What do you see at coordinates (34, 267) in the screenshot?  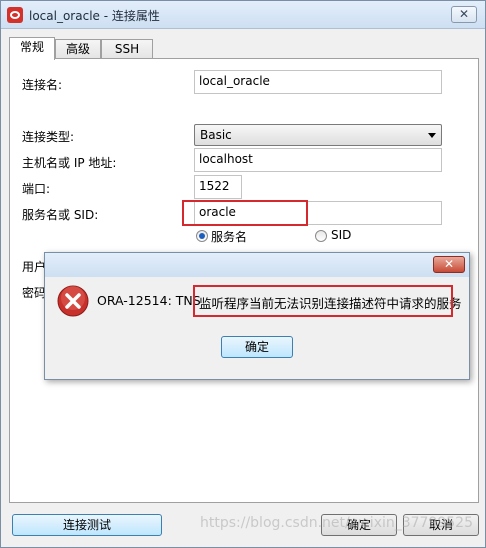 I see `username-label: 用户` at bounding box center [34, 267].